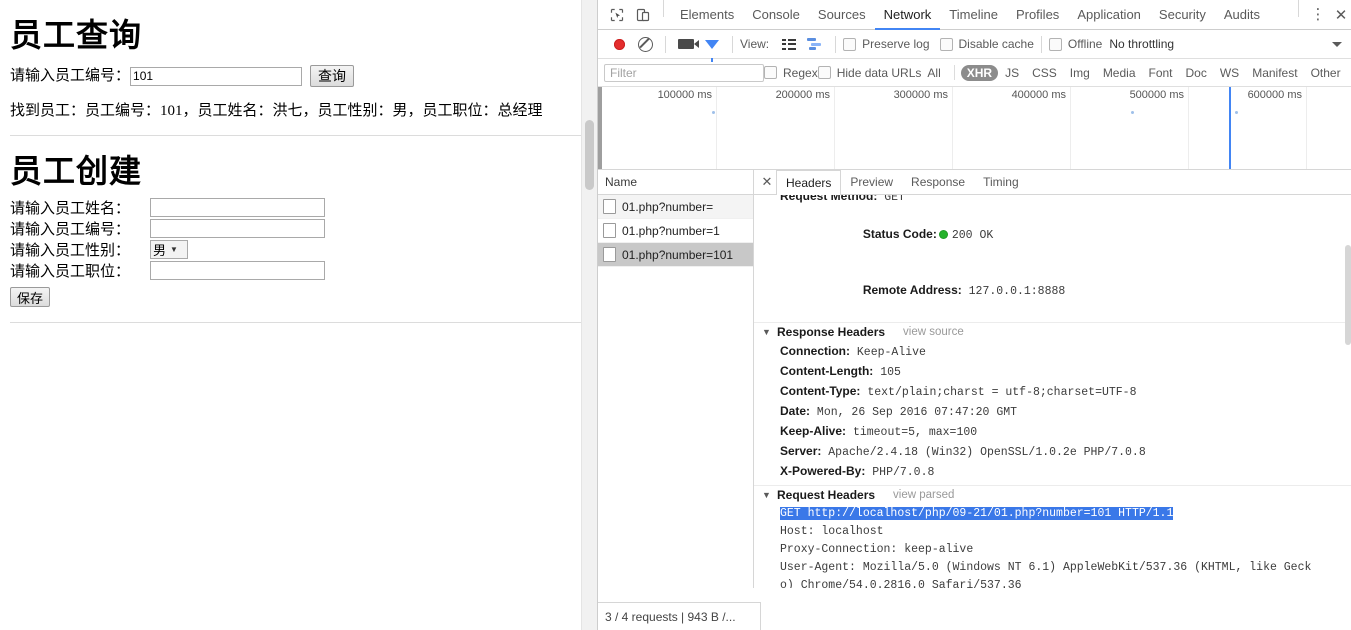 The width and height of the screenshot is (1351, 630). Describe the element at coordinates (712, 50) in the screenshot. I see `filter-funnel-icon` at that location.